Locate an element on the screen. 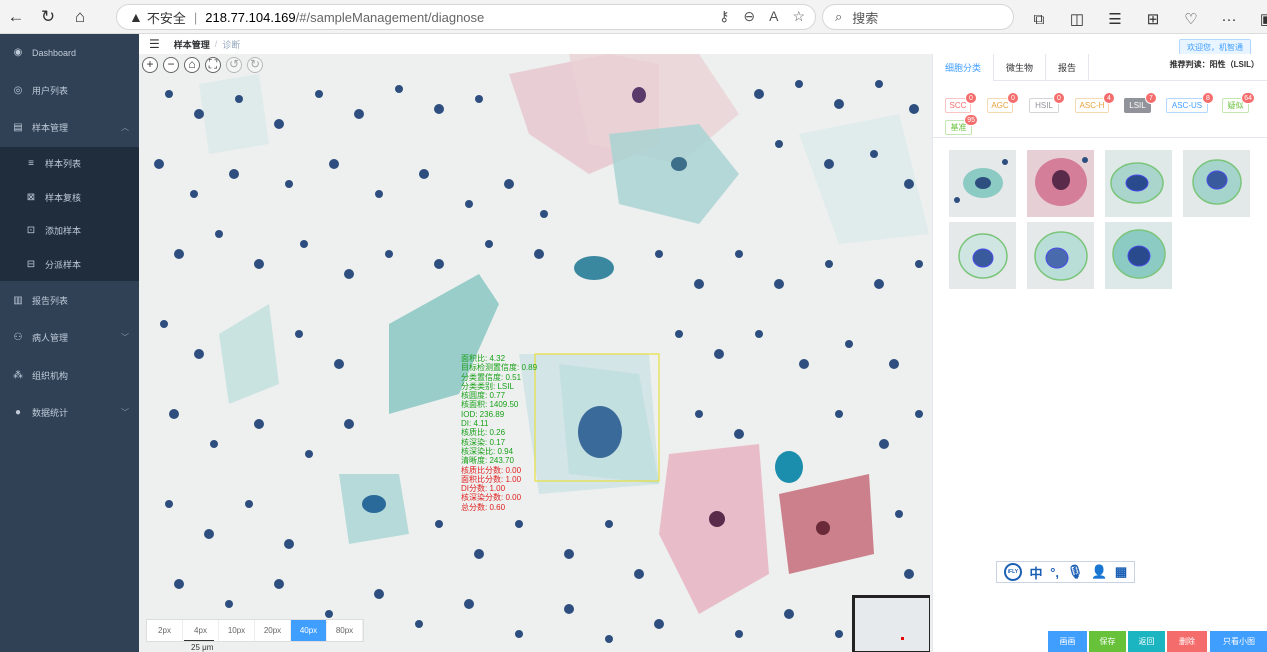  sidebar-item-label: 样本管理 is located at coordinates (50, 128).